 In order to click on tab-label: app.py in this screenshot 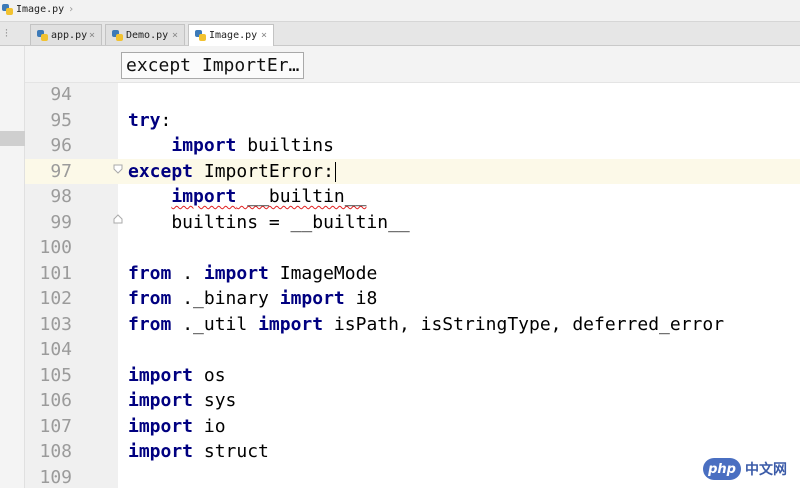, I will do `click(69, 35)`.